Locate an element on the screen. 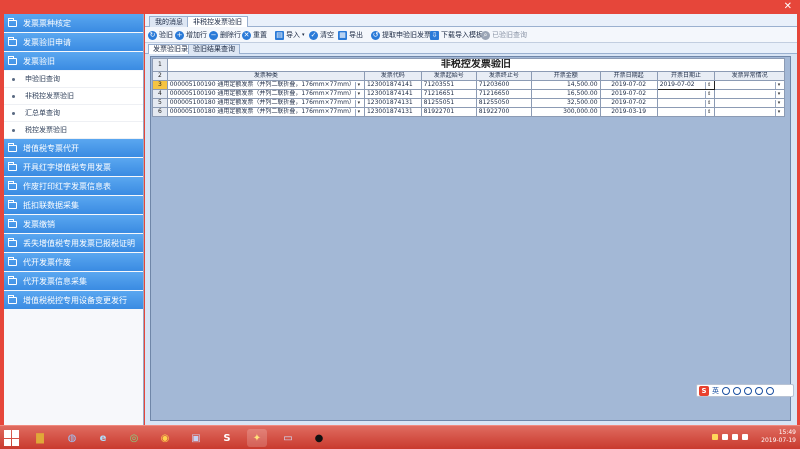  keyboard-icon is located at coordinates (748, 390).